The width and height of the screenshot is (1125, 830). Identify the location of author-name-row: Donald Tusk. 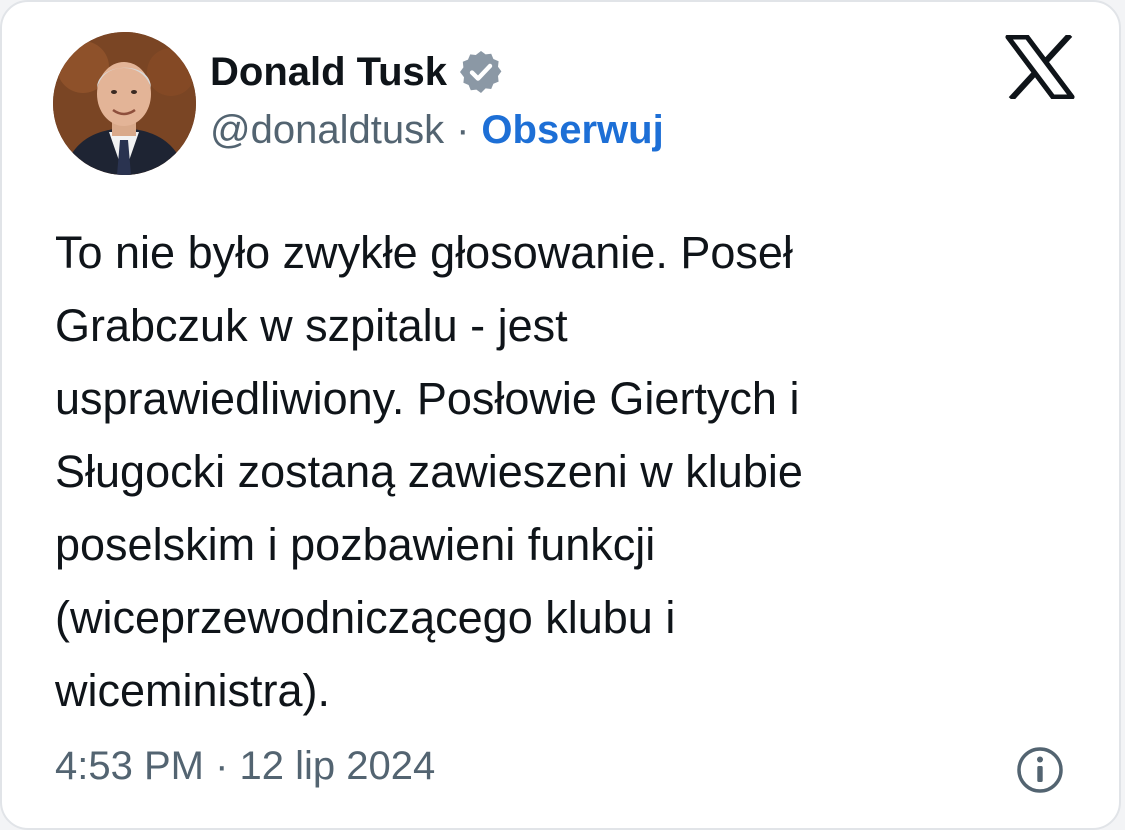
(357, 72).